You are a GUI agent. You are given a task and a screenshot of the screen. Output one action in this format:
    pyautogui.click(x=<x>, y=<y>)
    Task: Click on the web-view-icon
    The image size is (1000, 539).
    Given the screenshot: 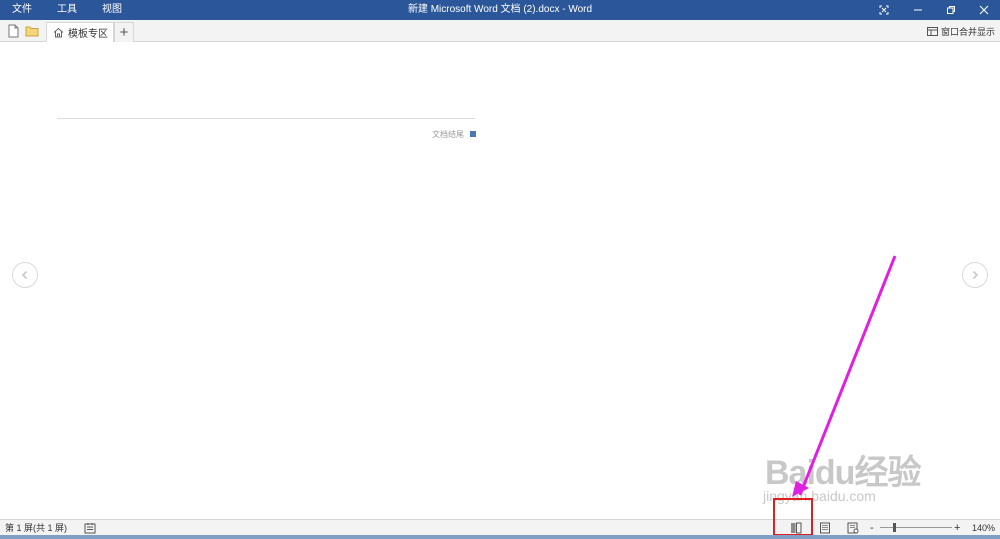 What is the action you would take?
    pyautogui.click(x=853, y=528)
    